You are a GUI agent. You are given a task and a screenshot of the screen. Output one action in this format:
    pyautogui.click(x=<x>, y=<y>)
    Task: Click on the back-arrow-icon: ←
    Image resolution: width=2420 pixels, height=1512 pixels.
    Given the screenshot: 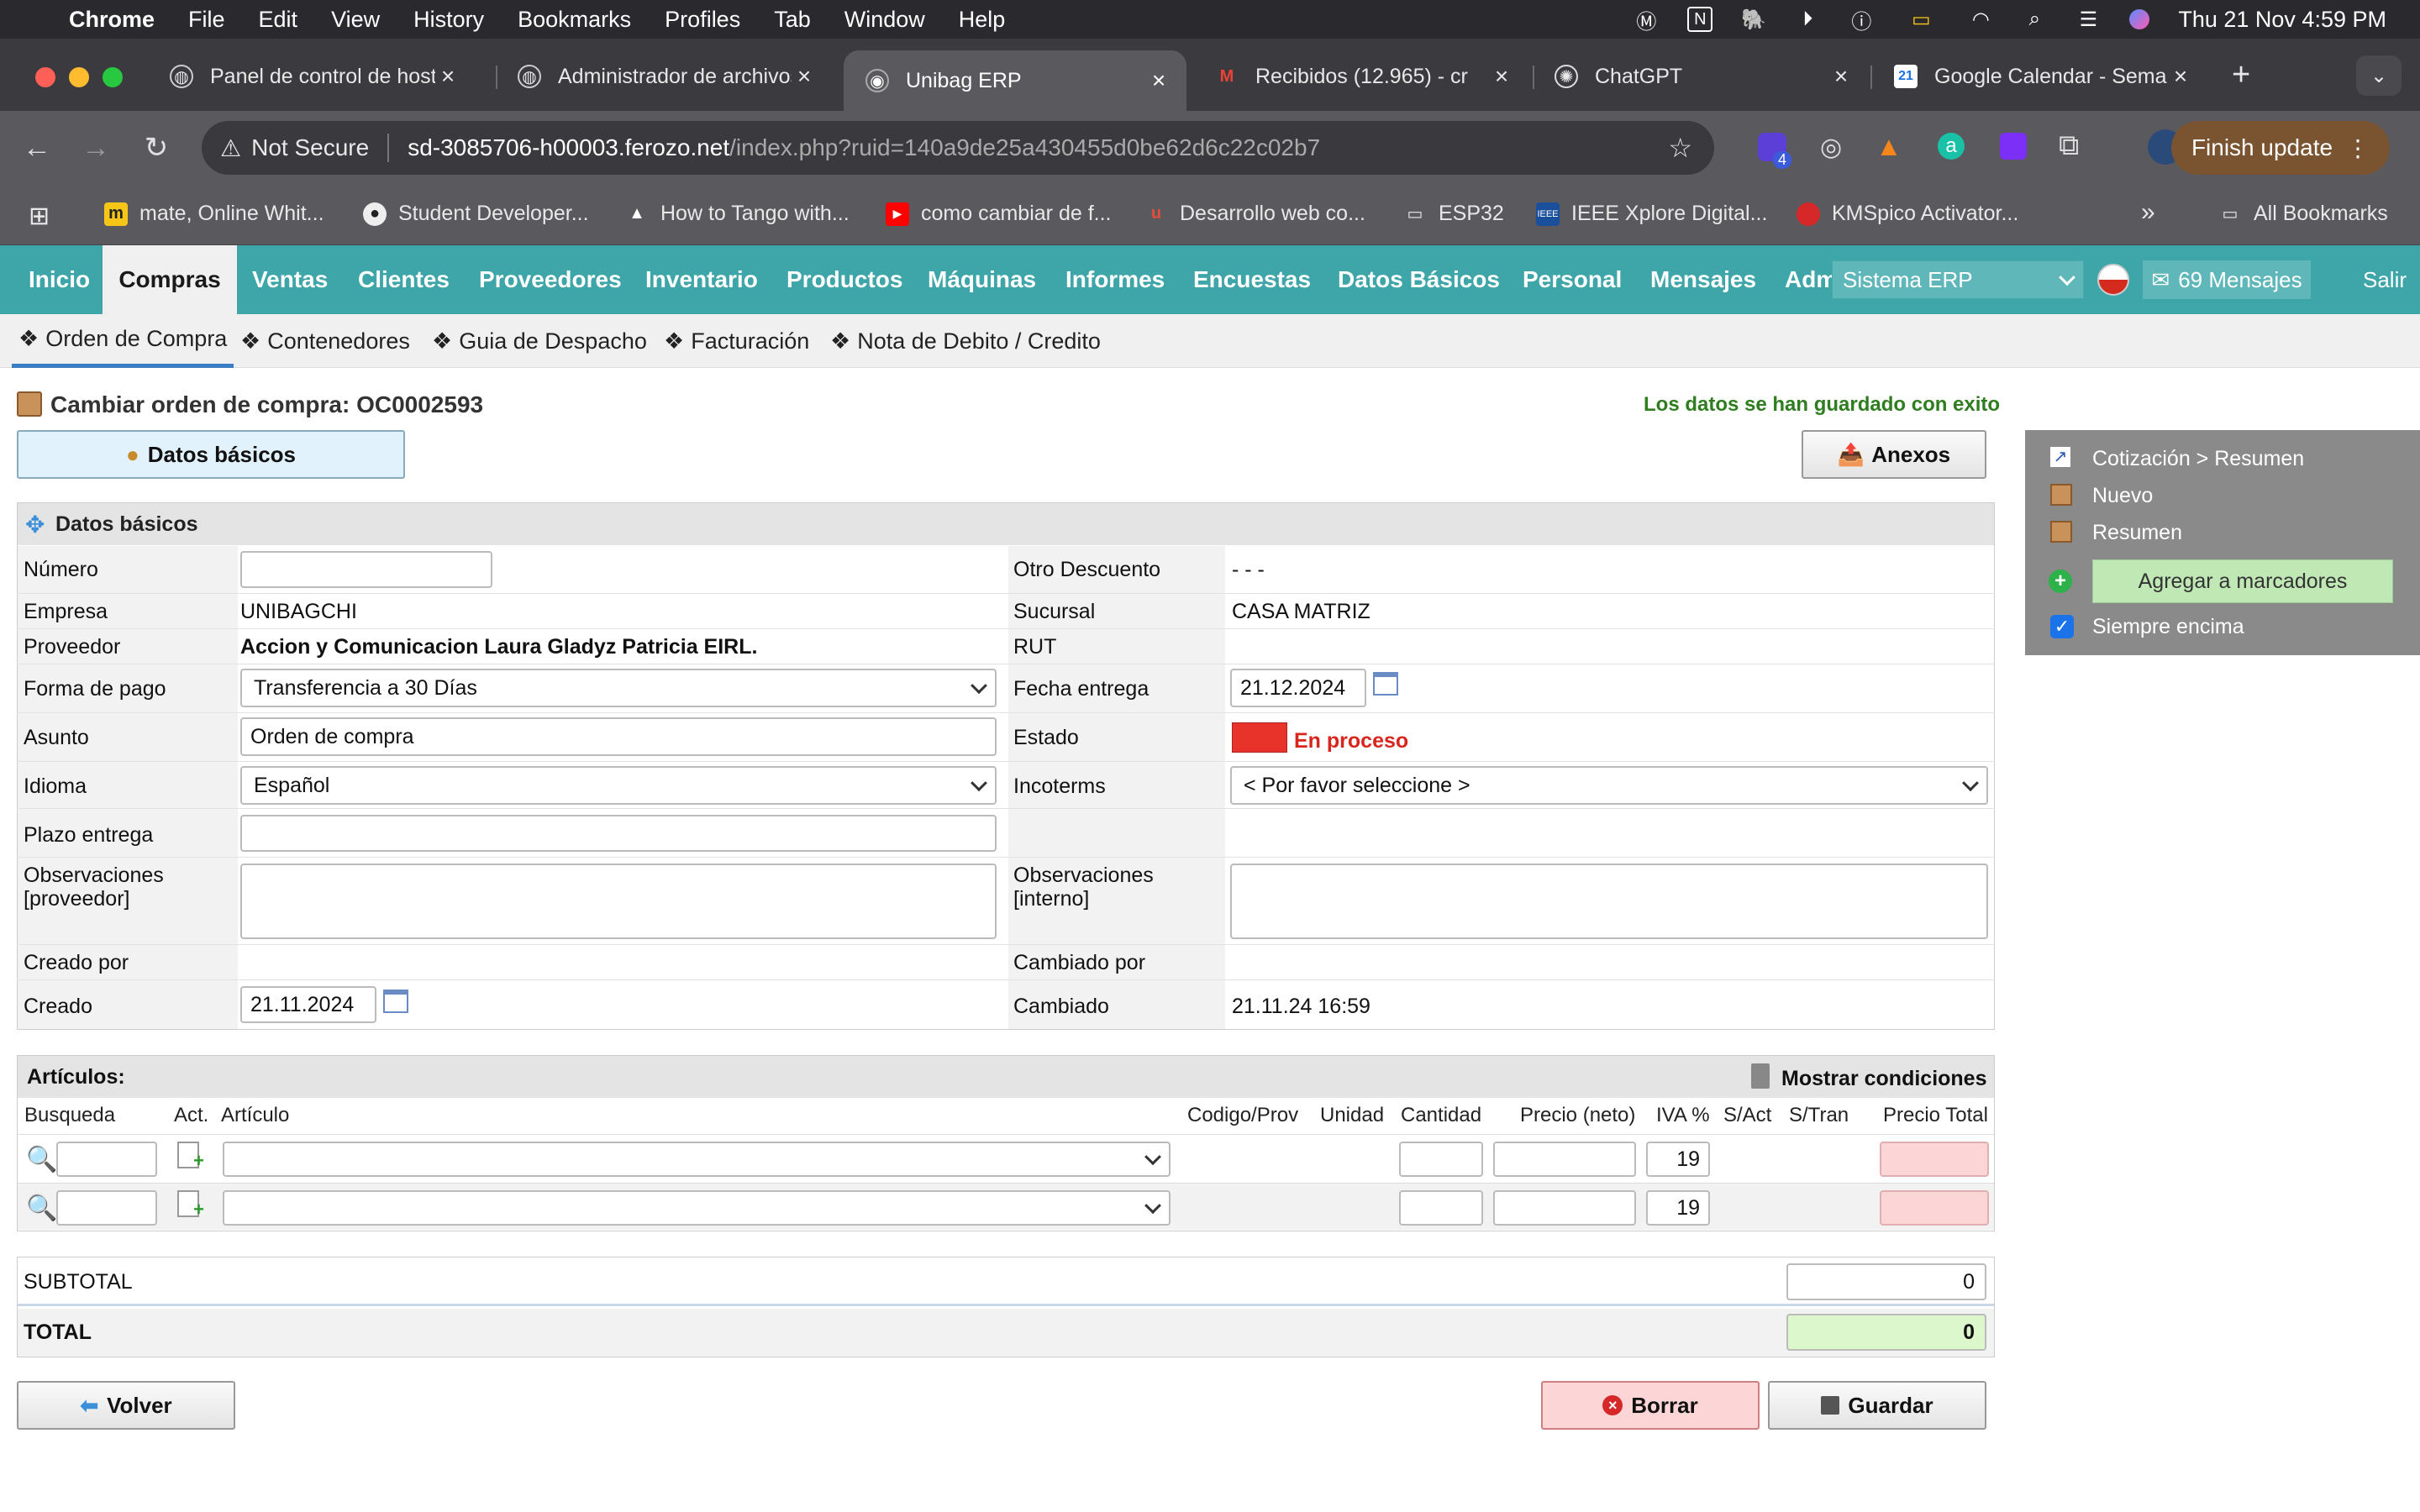 What is the action you would take?
    pyautogui.click(x=36, y=147)
    